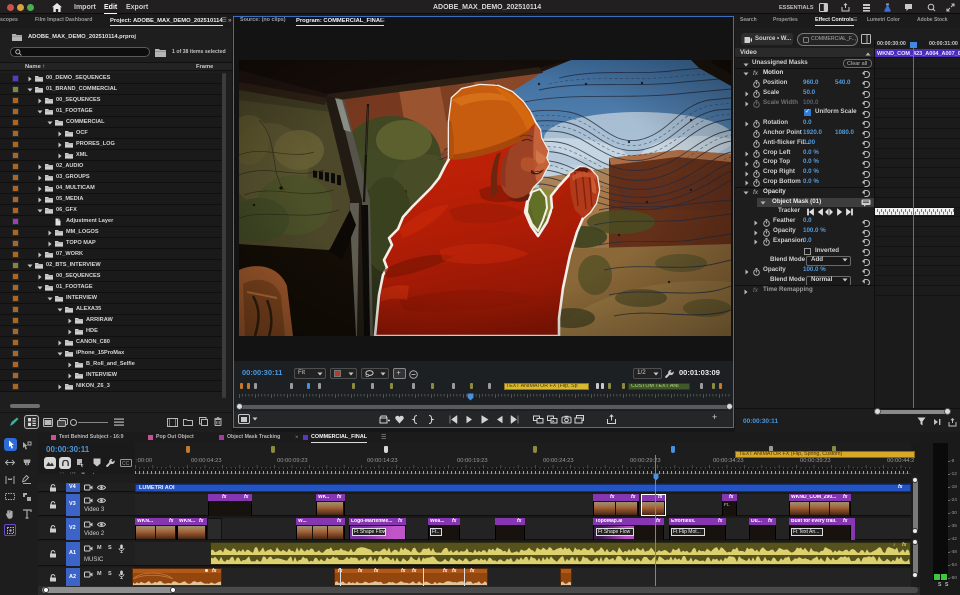 The height and width of the screenshot is (595, 960). I want to click on svg-text: CC, so click(126, 464).